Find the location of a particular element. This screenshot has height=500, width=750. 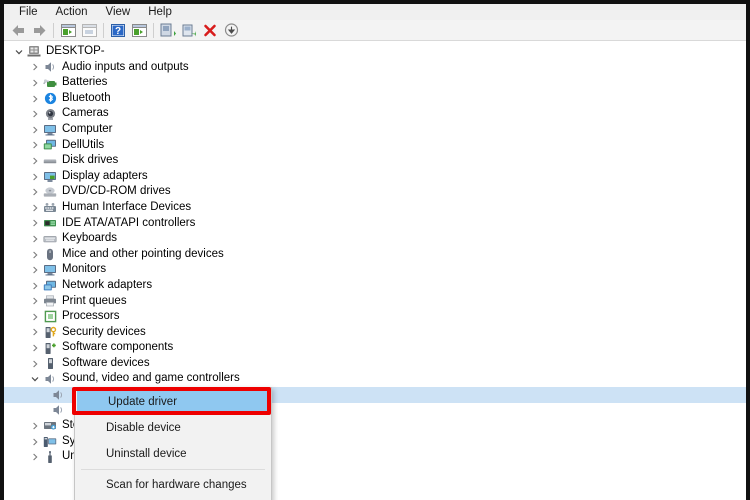

tree-item-network-adapters: Network adapters is located at coordinates (375, 286).